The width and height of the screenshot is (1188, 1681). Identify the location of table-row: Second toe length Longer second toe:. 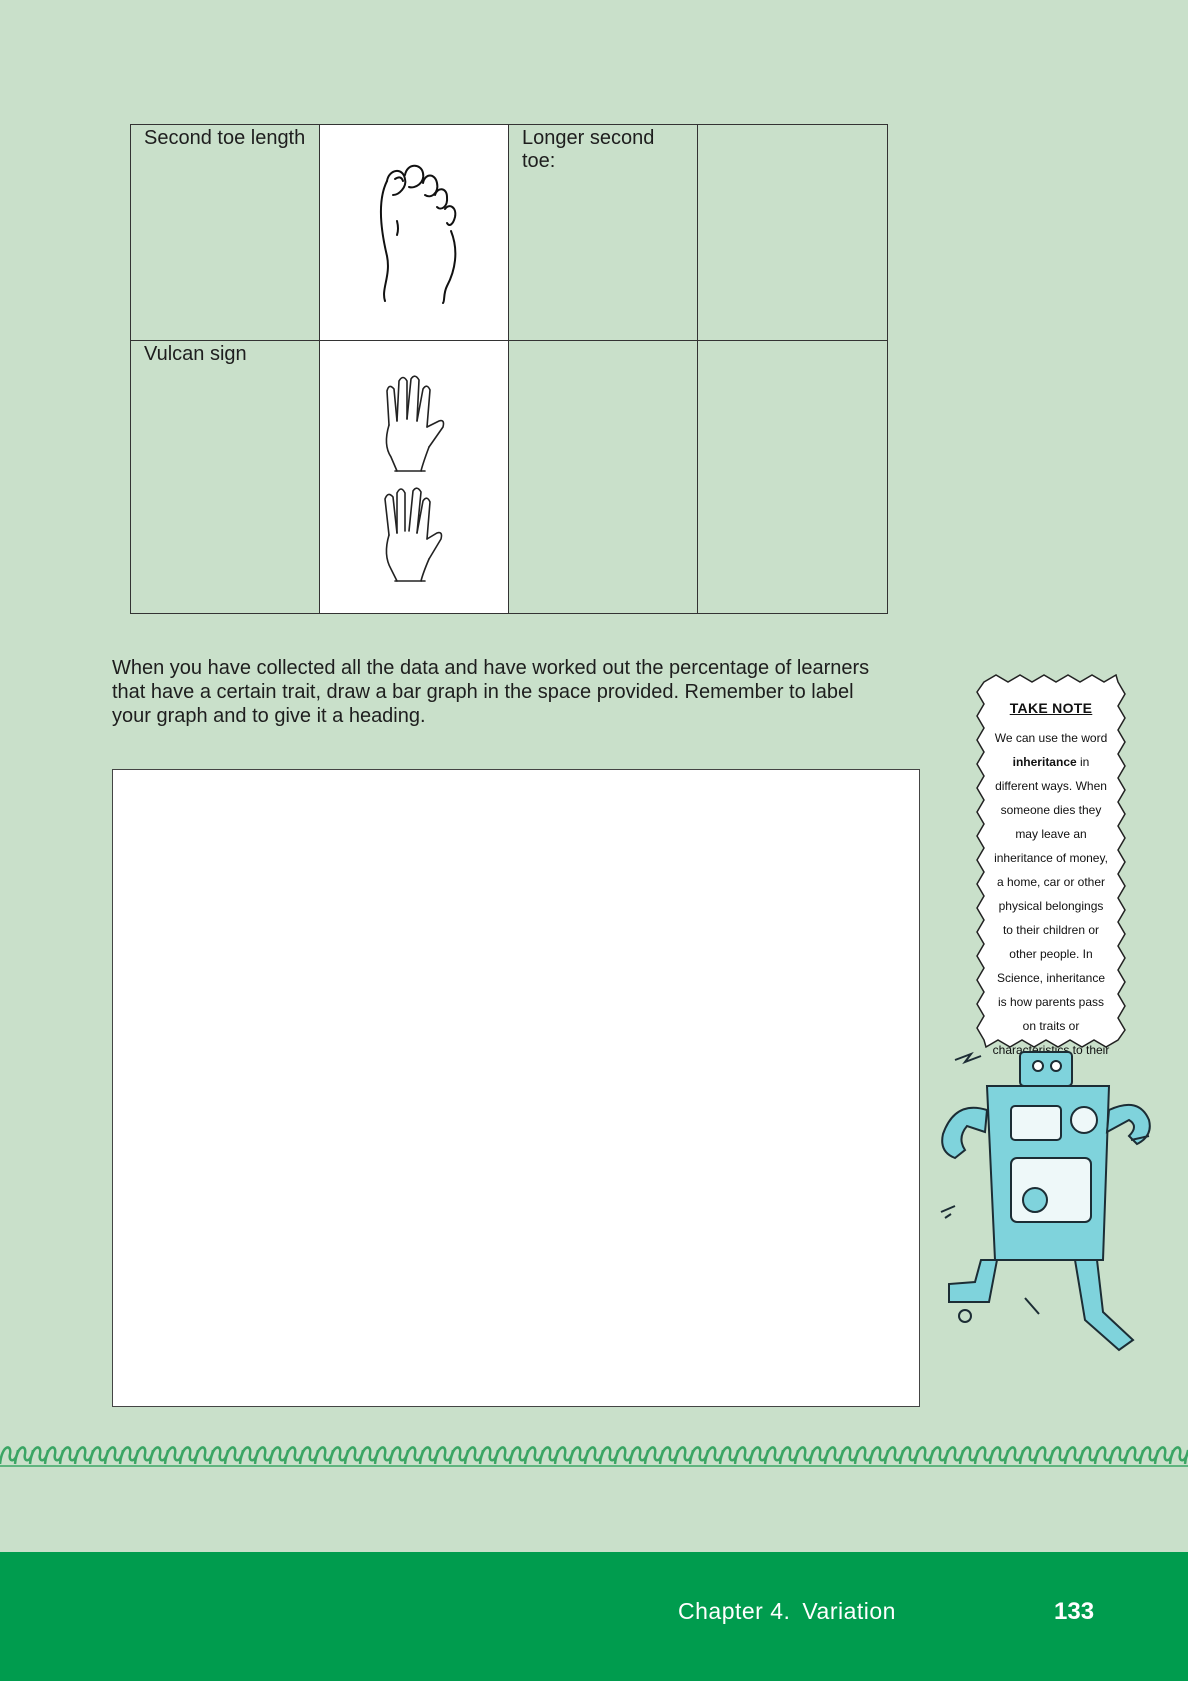
(509, 232).